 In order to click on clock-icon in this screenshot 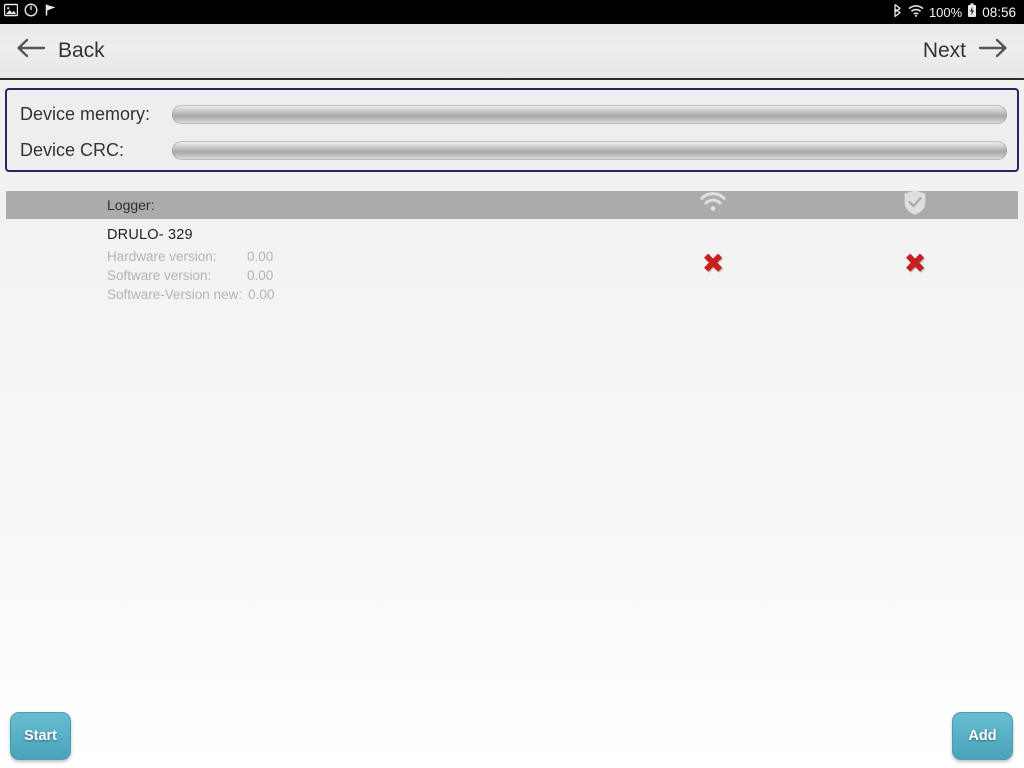, I will do `click(31, 12)`.